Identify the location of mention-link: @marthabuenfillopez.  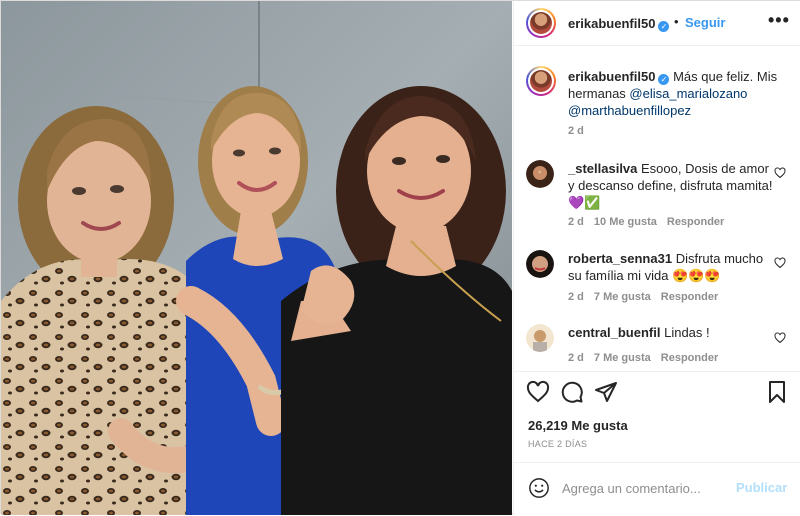
(629, 110).